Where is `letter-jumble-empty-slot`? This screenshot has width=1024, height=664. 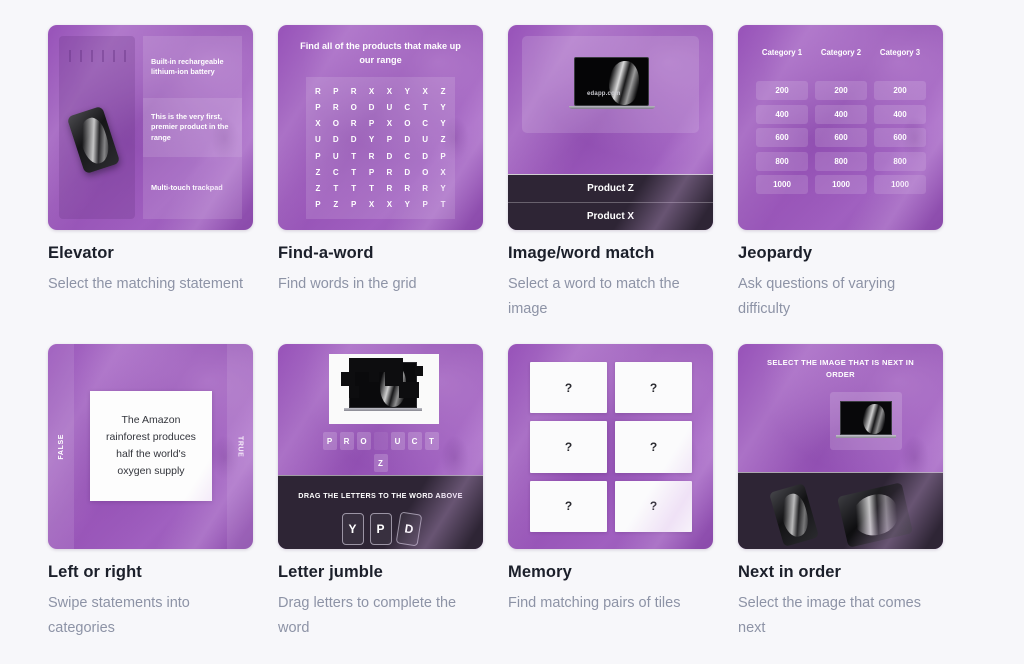
letter-jumble-empty-slot is located at coordinates (380, 441).